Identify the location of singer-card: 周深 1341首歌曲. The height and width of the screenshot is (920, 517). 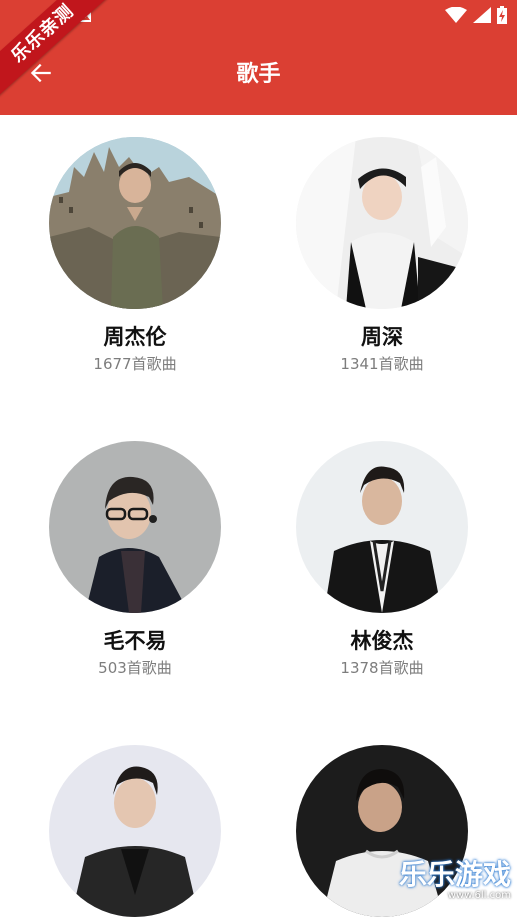
(382, 255).